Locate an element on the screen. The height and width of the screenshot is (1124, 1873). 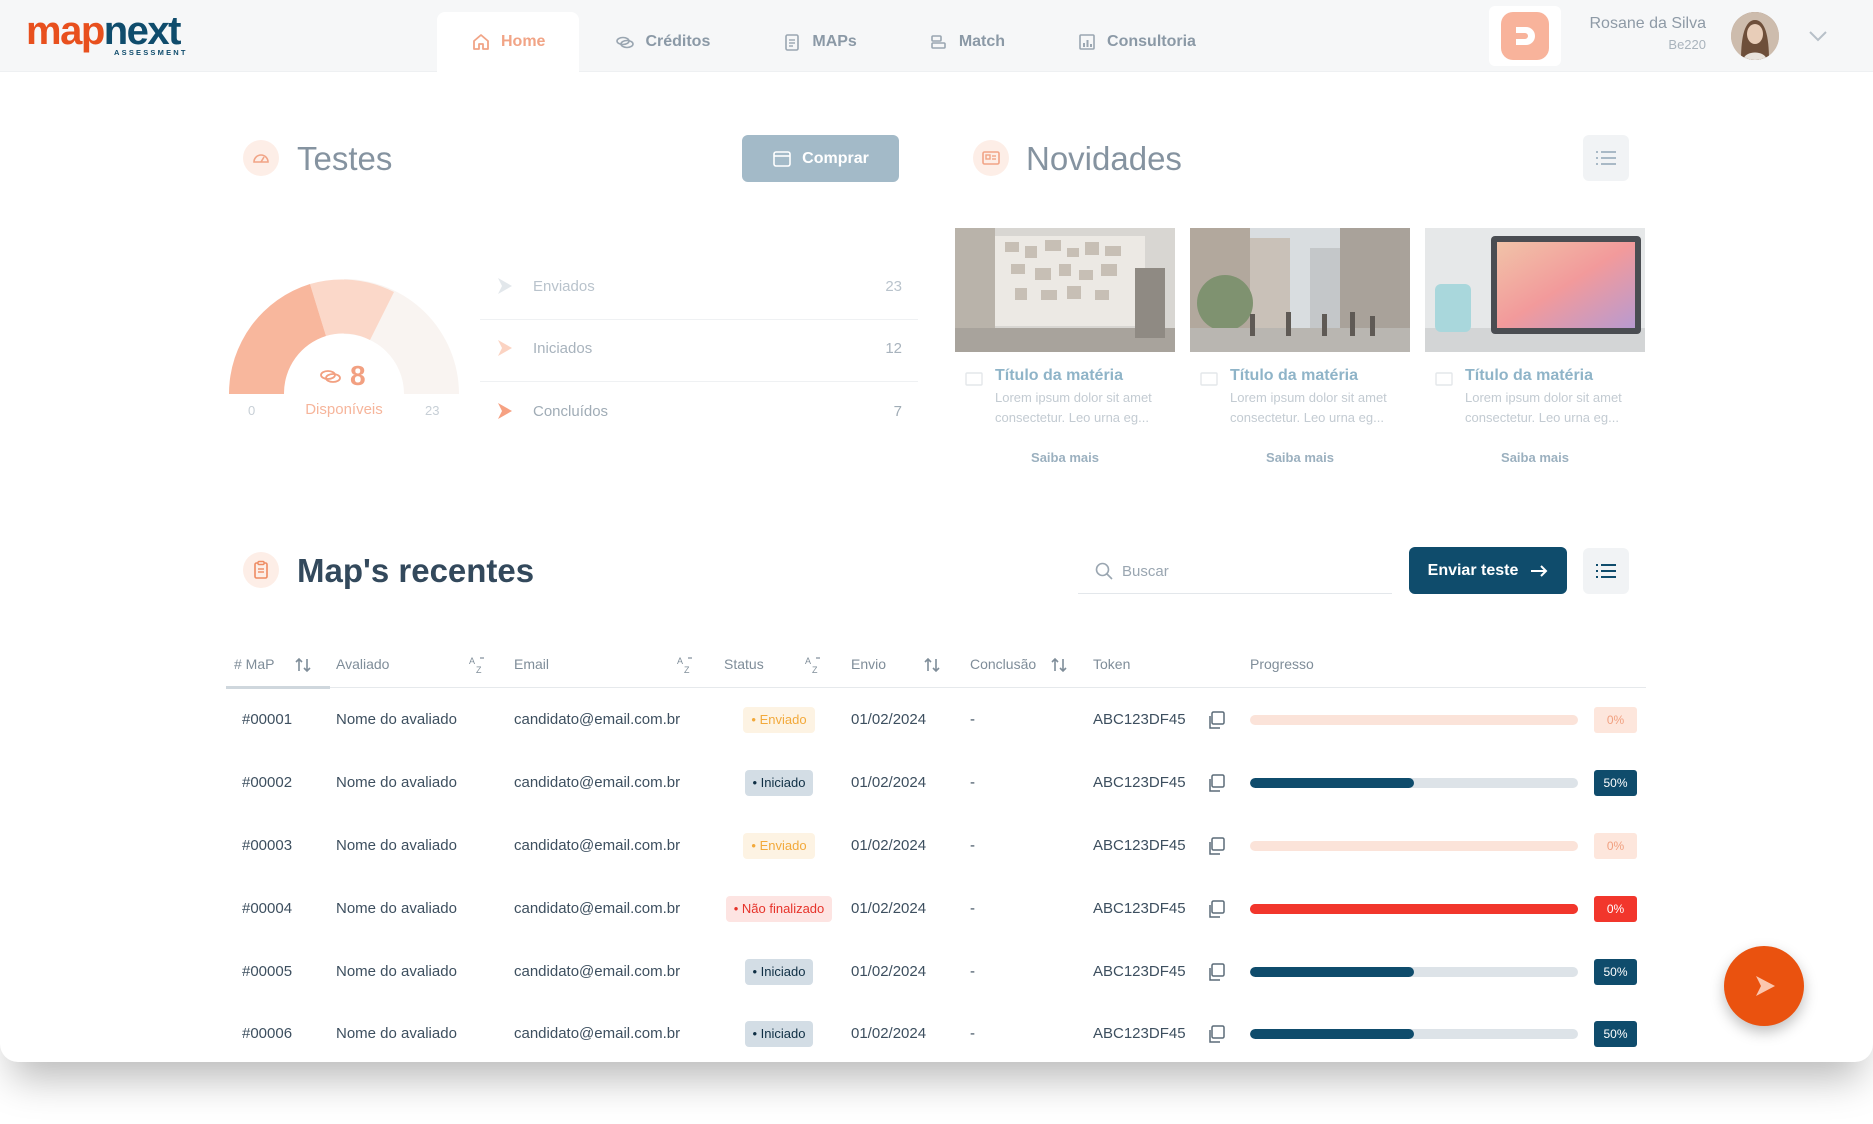
column-header-email: Email AZ is located at coordinates (603, 665).